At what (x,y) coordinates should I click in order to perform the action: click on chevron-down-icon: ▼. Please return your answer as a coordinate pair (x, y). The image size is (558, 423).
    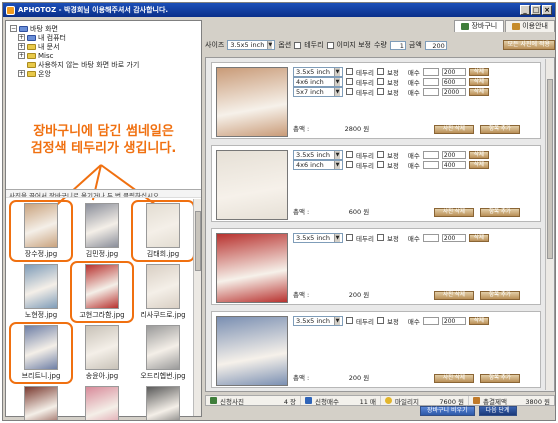
    Looking at the image, I should click on (337, 91).